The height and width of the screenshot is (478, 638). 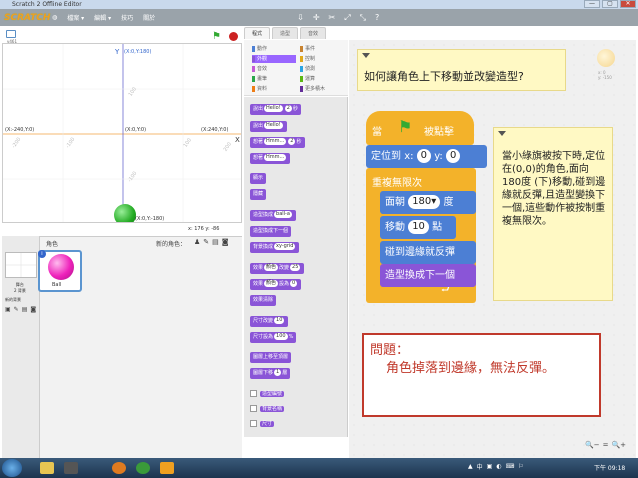 What do you see at coordinates (316, 18) in the screenshot?
I see `cross-icon: ✛` at bounding box center [316, 18].